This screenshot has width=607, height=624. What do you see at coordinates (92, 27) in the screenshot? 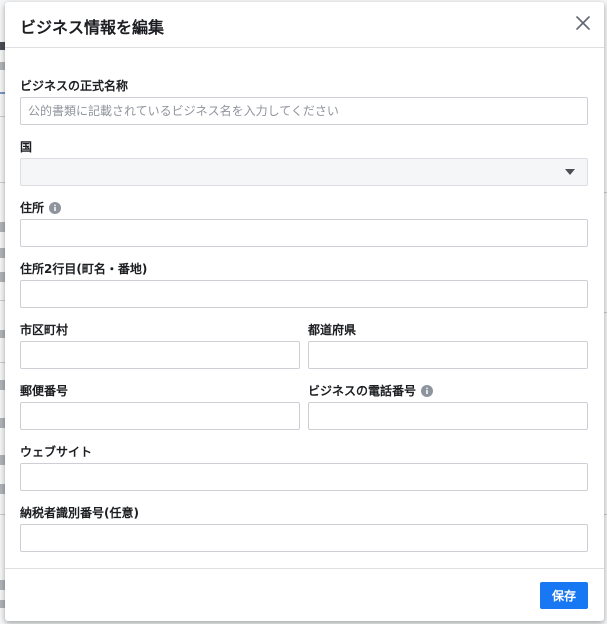
I see `dialog-title: ビジネス情報を編集` at bounding box center [92, 27].